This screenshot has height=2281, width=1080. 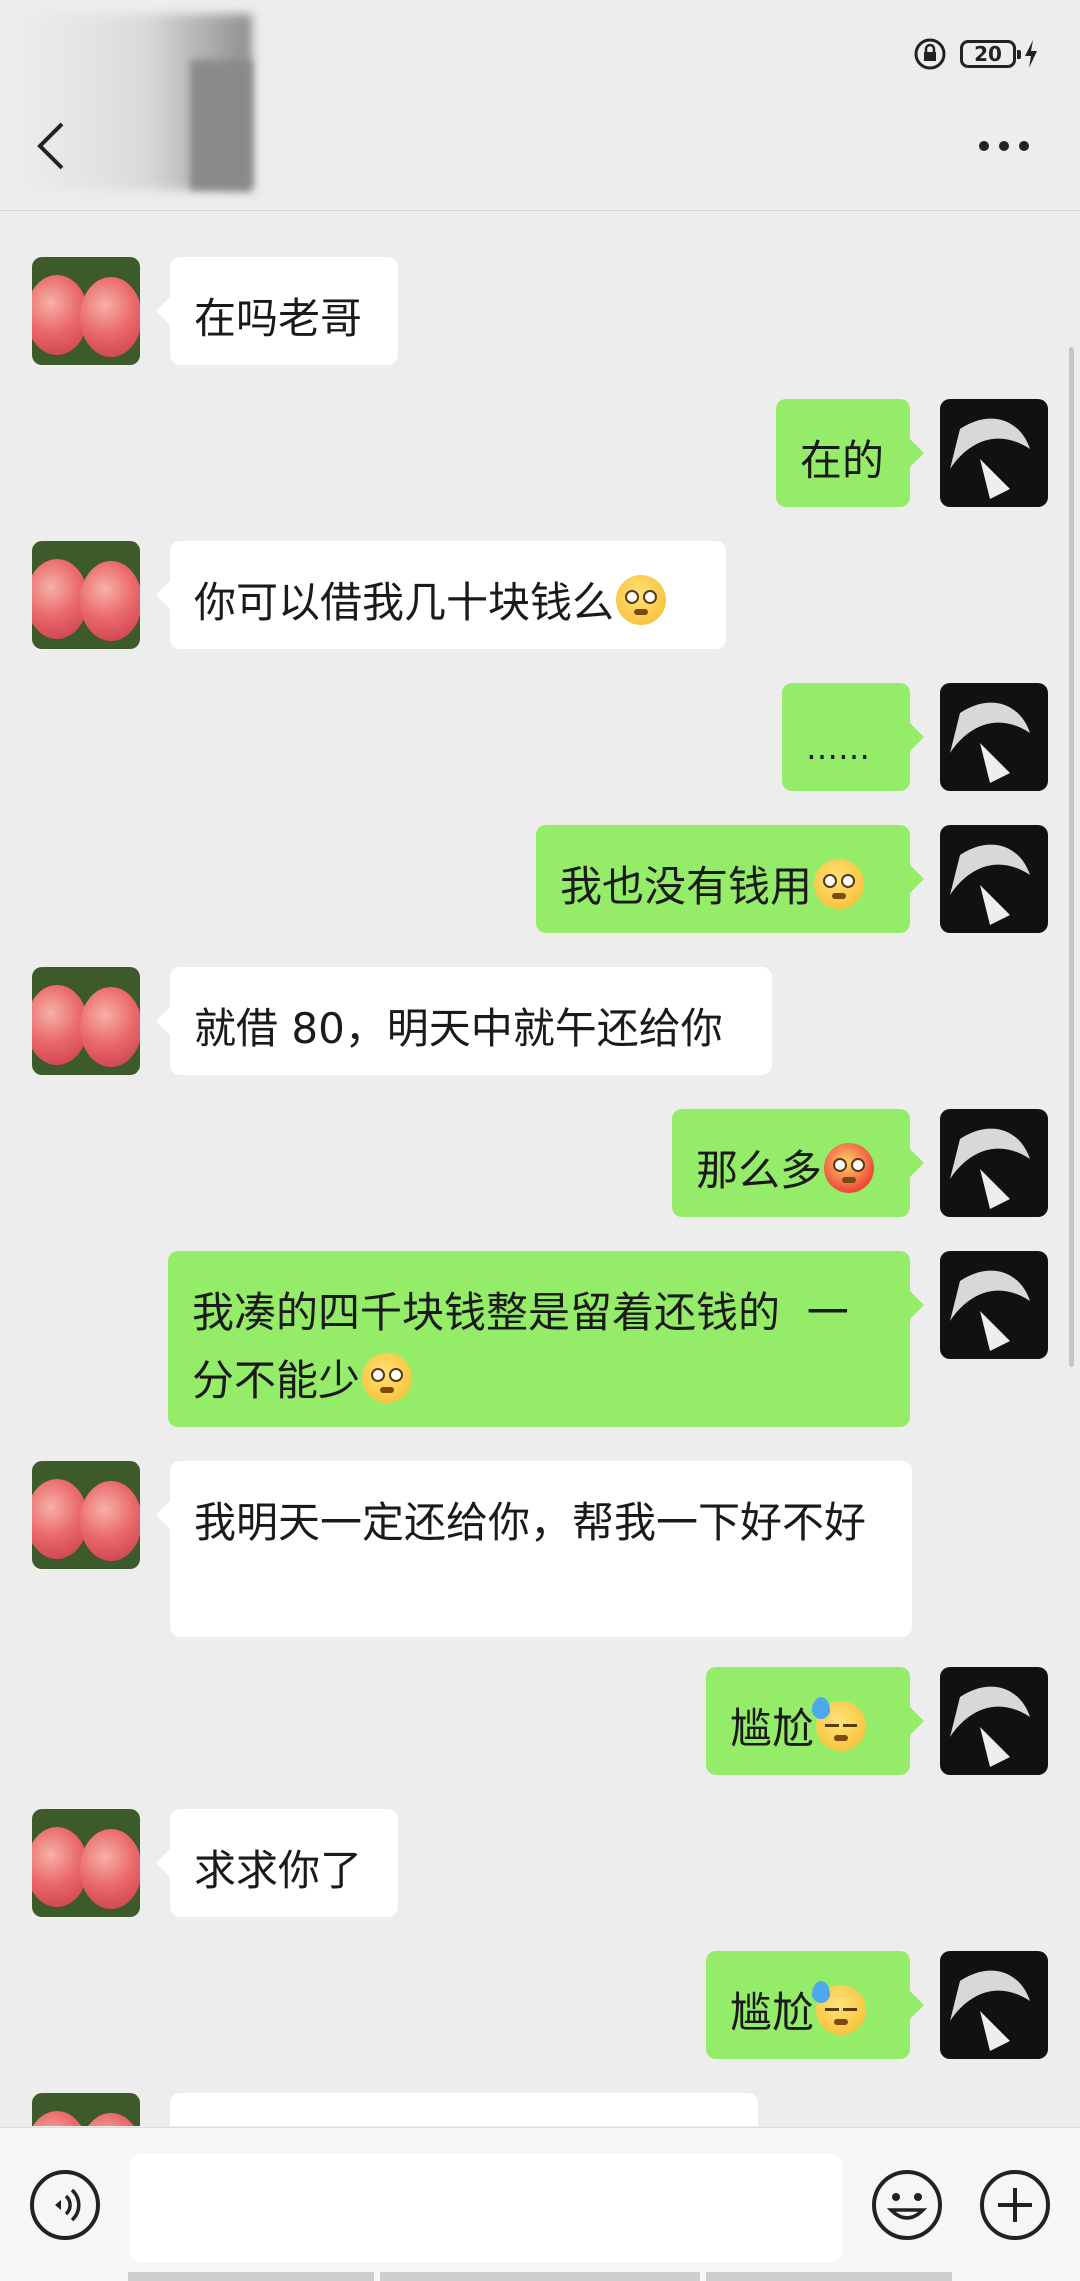 I want to click on message-bubble: 就借 80，明天中就午还给你, so click(x=464, y=1021).